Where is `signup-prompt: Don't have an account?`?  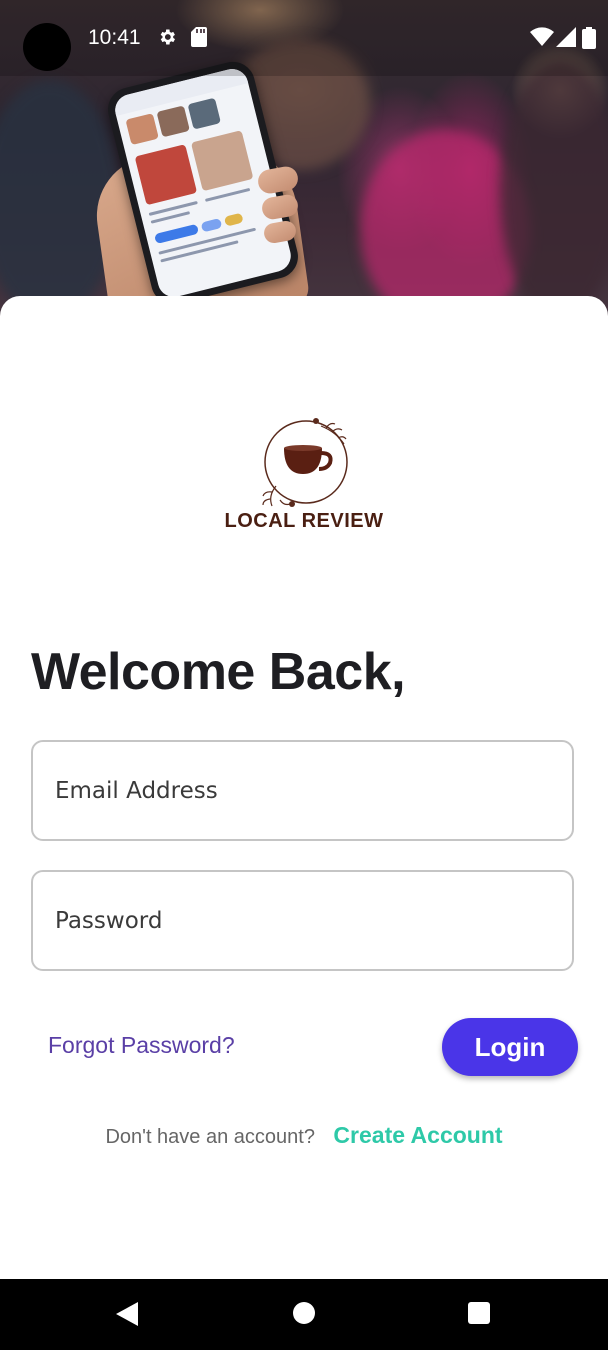 signup-prompt: Don't have an account? is located at coordinates (210, 1137).